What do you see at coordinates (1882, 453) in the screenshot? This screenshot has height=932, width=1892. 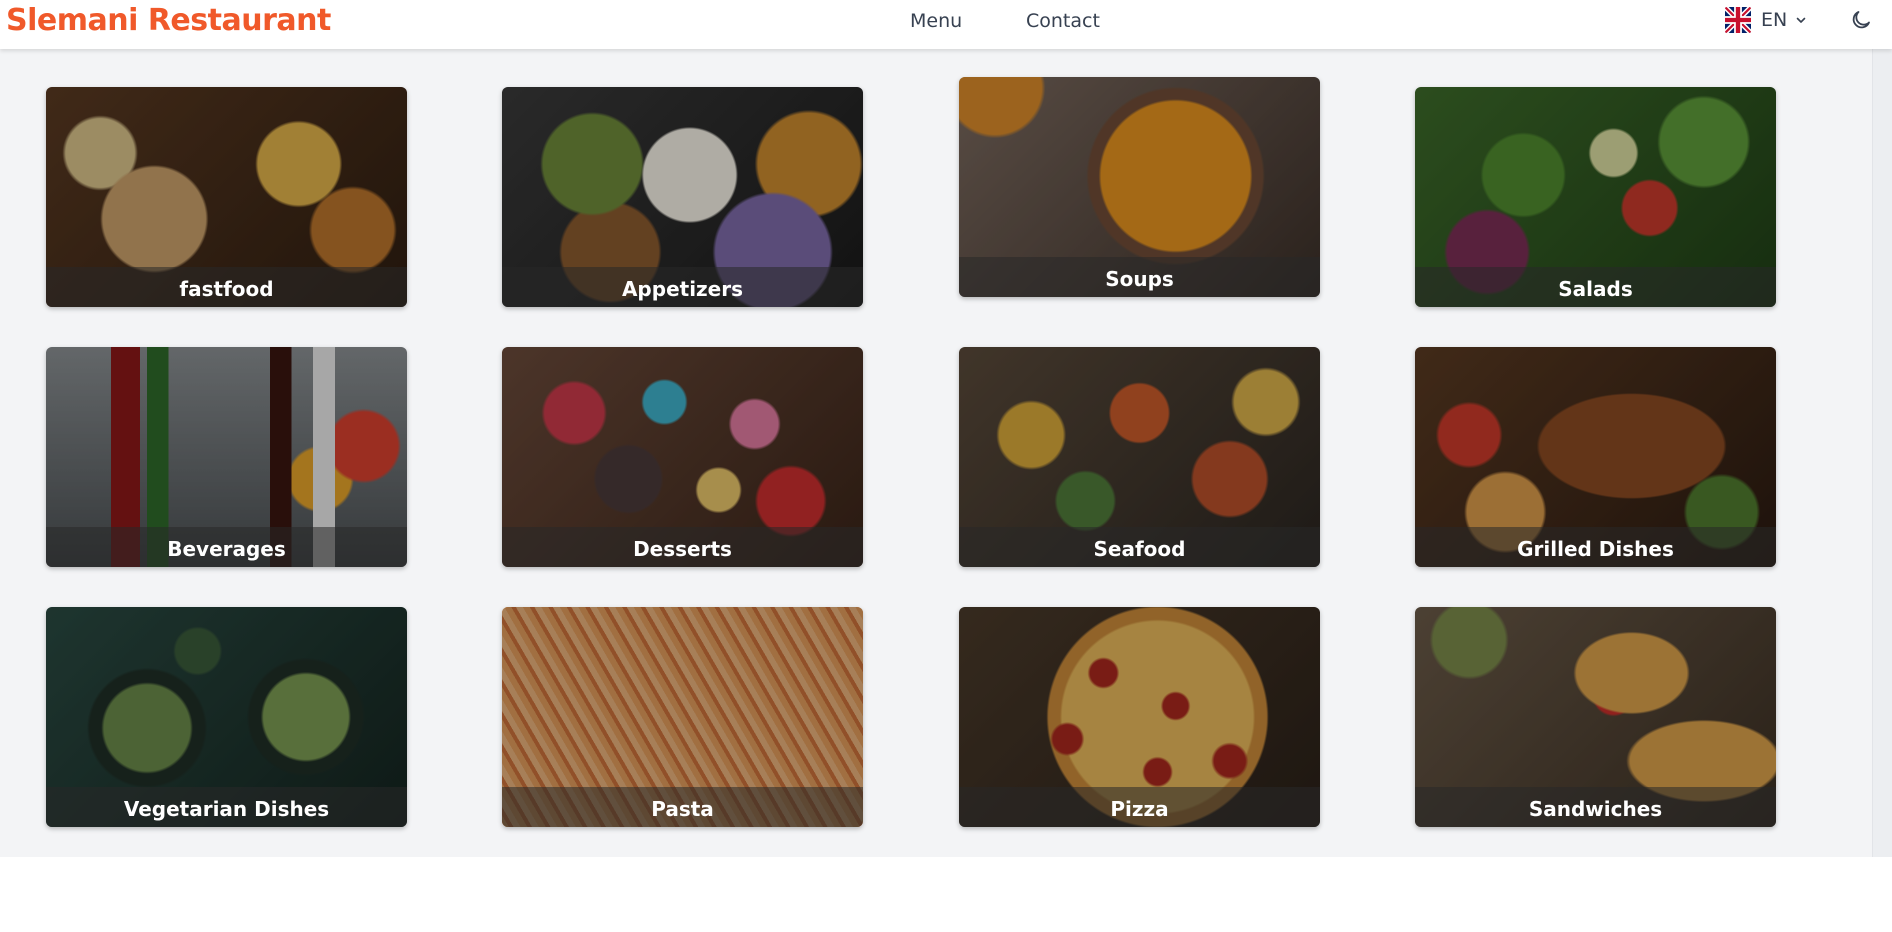 I see `scrollbar` at bounding box center [1882, 453].